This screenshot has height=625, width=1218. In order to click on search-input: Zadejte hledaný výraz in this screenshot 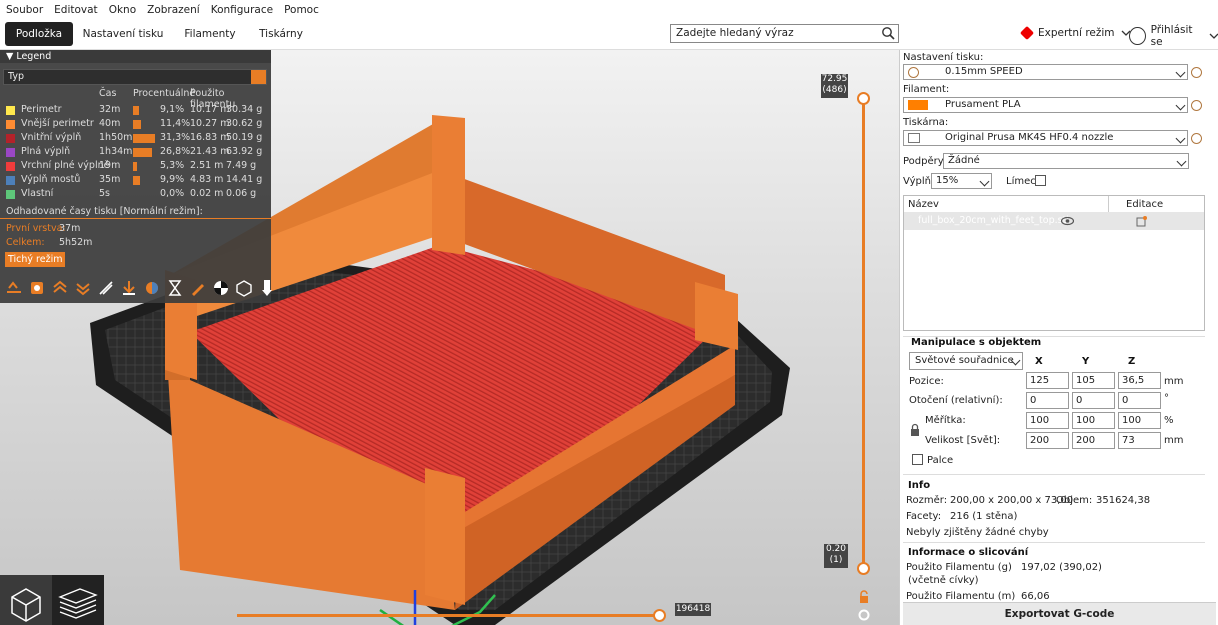, I will do `click(784, 33)`.